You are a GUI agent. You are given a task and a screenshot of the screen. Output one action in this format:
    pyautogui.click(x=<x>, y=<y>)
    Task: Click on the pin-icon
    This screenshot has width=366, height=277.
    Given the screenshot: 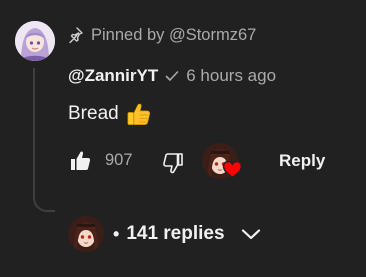 What is the action you would take?
    pyautogui.click(x=75, y=35)
    